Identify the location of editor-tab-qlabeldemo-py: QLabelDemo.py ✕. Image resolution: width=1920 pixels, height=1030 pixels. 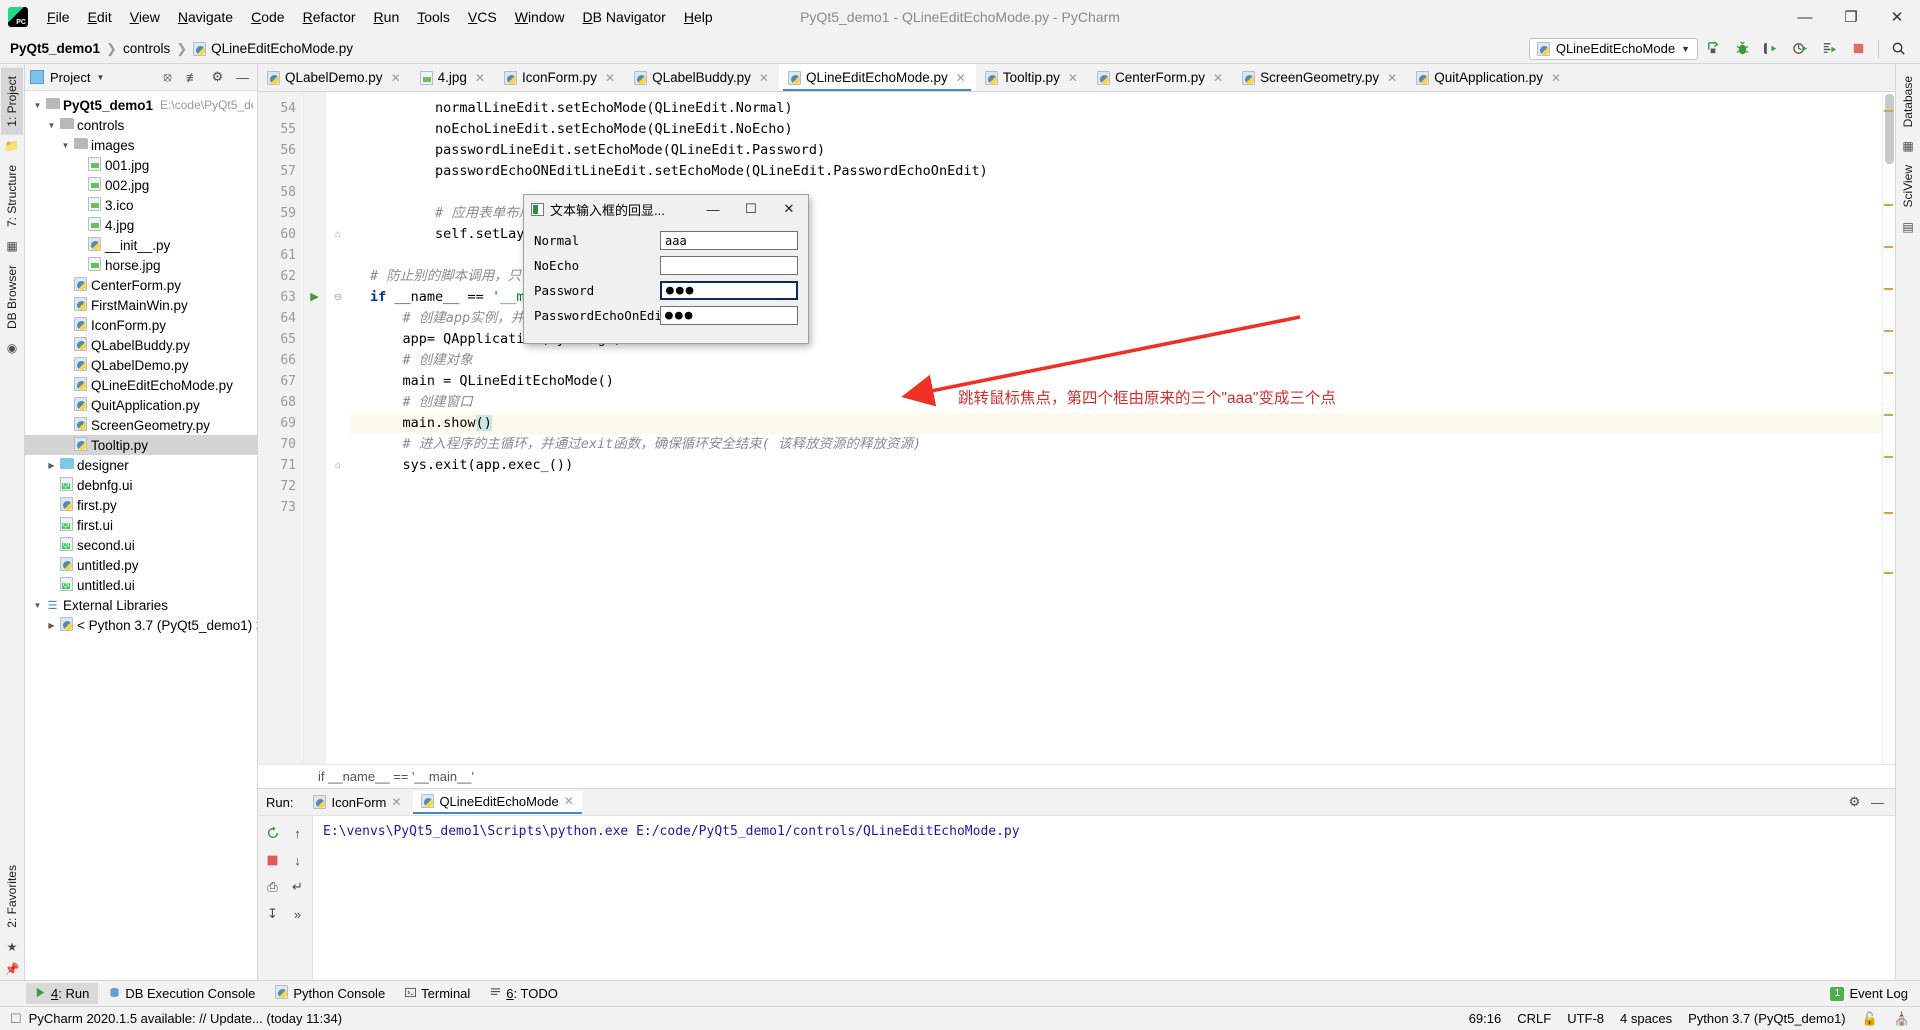
(334, 77).